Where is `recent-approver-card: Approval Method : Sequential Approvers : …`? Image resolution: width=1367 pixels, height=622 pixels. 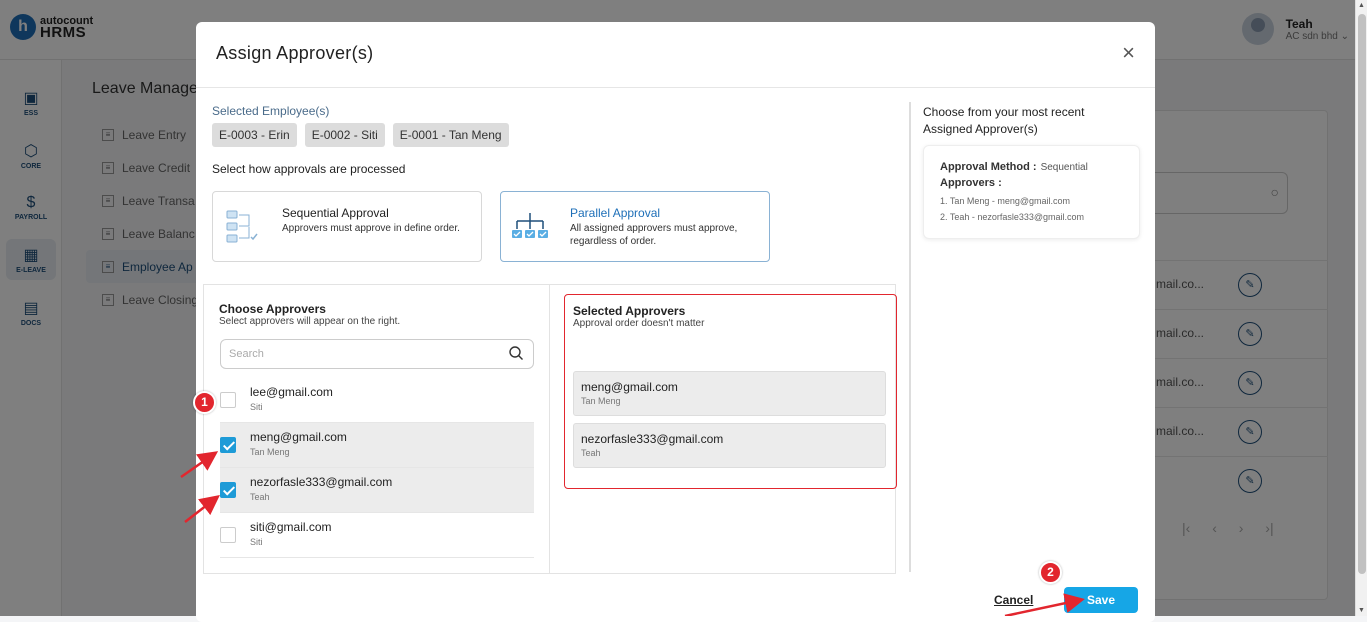
recent-approver-card: Approval Method : Sequential Approvers : … is located at coordinates (1031, 192).